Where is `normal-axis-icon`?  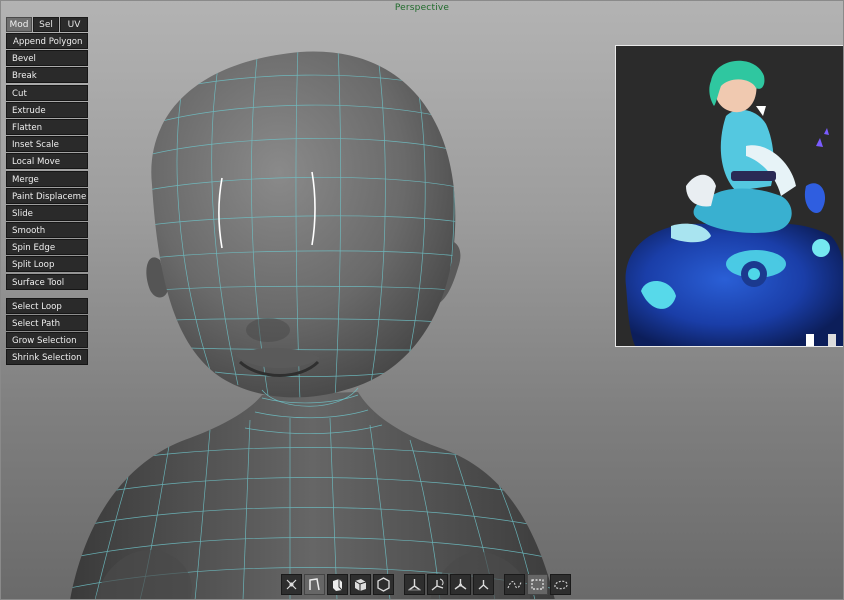
normal-axis-icon is located at coordinates (483, 584).